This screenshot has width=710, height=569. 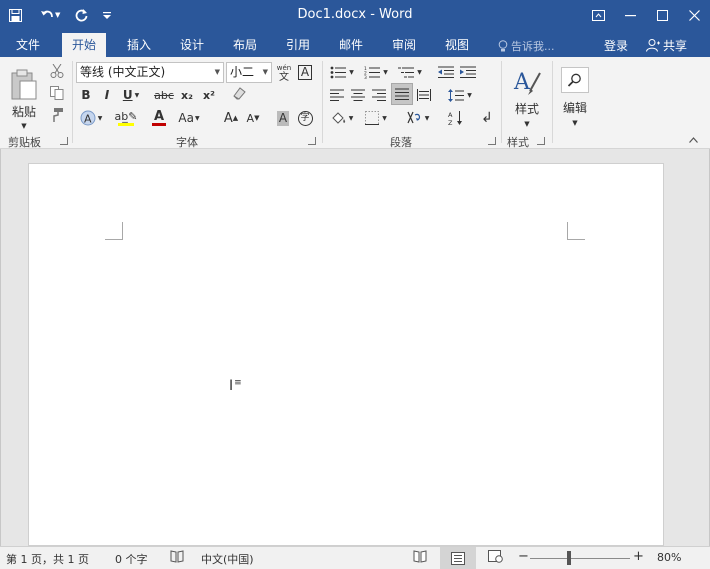 What do you see at coordinates (139, 45) in the screenshot?
I see `tab-insert: 插入` at bounding box center [139, 45].